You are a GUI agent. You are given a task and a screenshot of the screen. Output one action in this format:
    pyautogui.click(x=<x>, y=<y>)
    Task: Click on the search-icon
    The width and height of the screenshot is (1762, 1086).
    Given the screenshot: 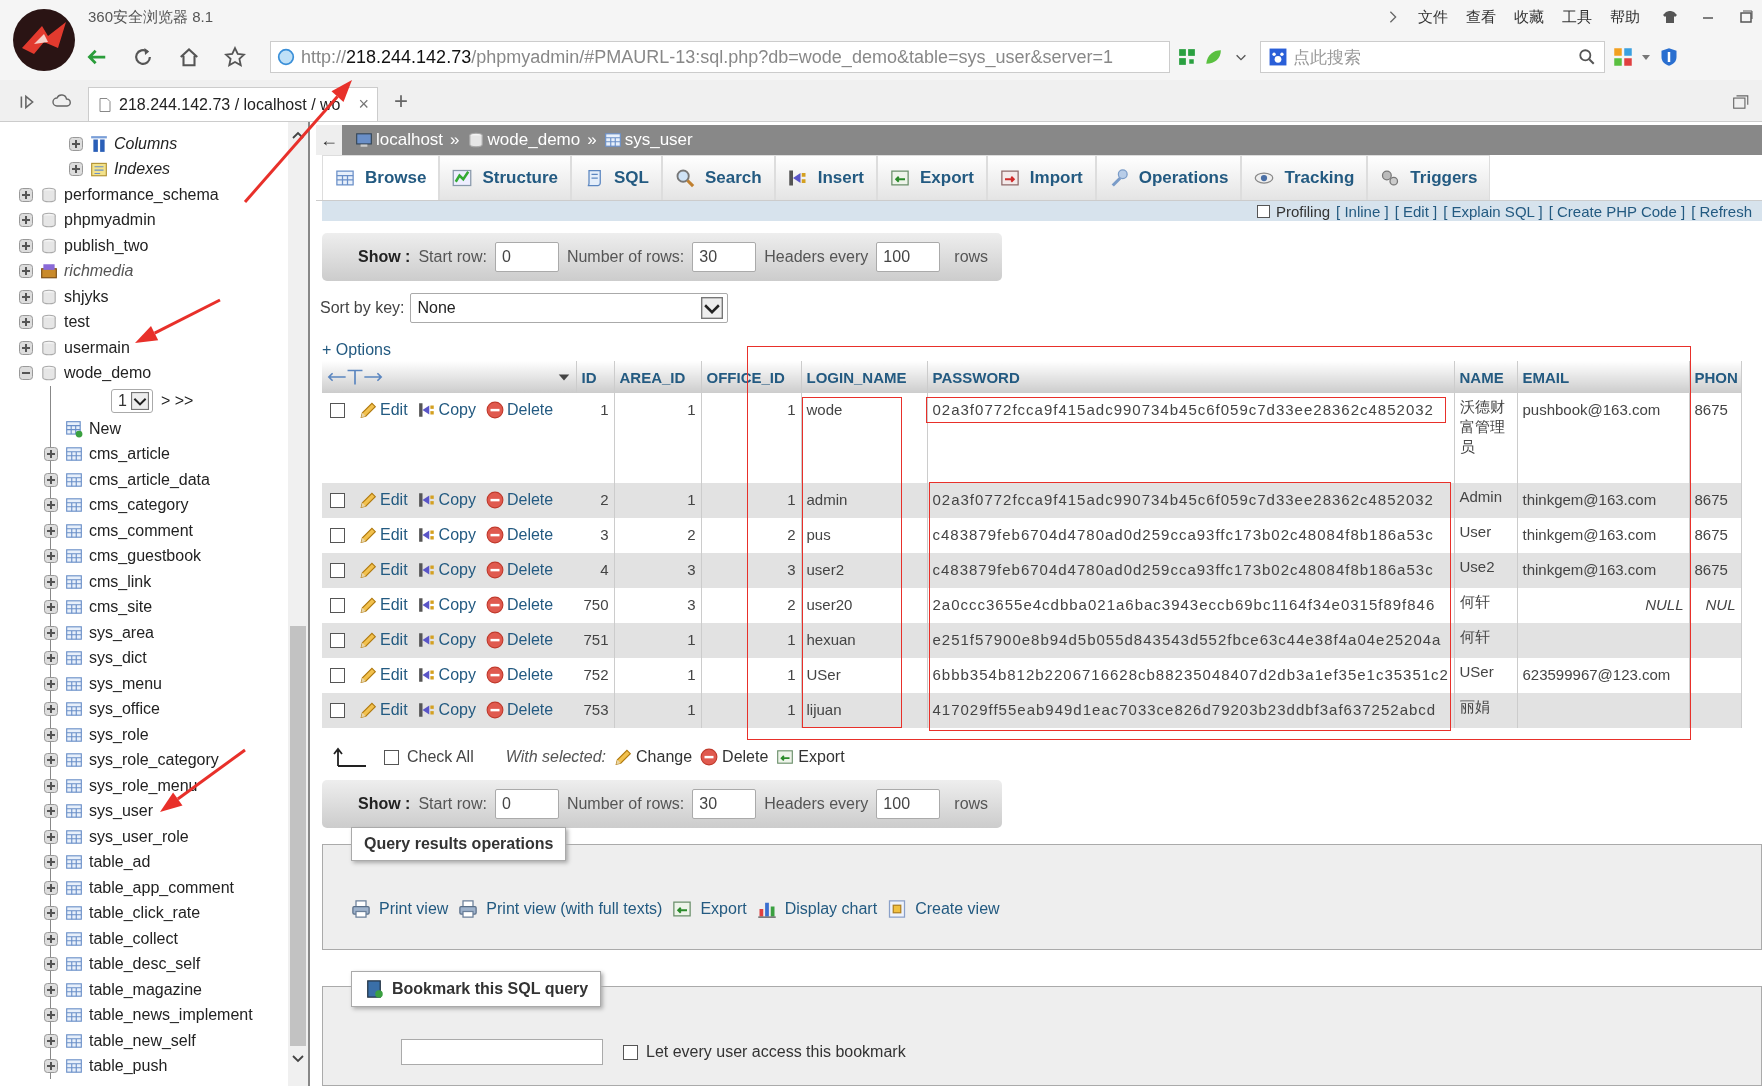 What is the action you would take?
    pyautogui.click(x=1587, y=57)
    